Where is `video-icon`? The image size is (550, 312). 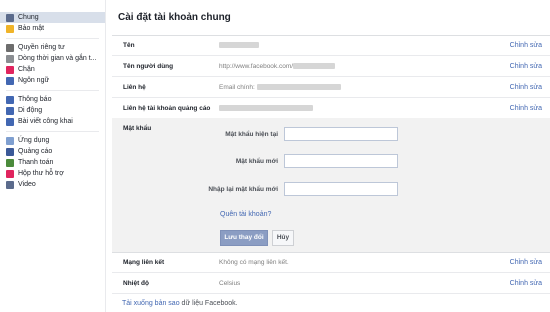
video-icon is located at coordinates (10, 185).